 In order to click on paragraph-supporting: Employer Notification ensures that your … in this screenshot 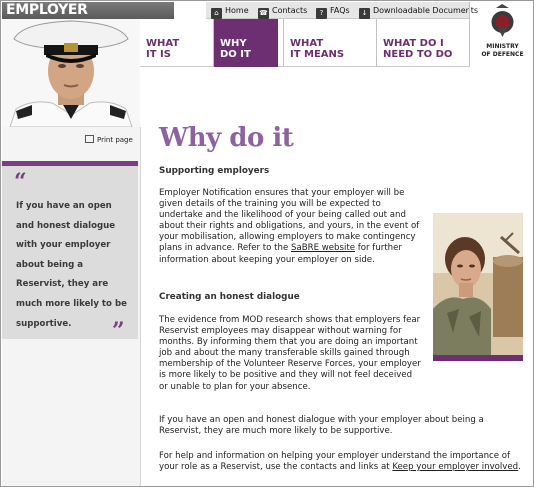, I will do `click(289, 226)`.